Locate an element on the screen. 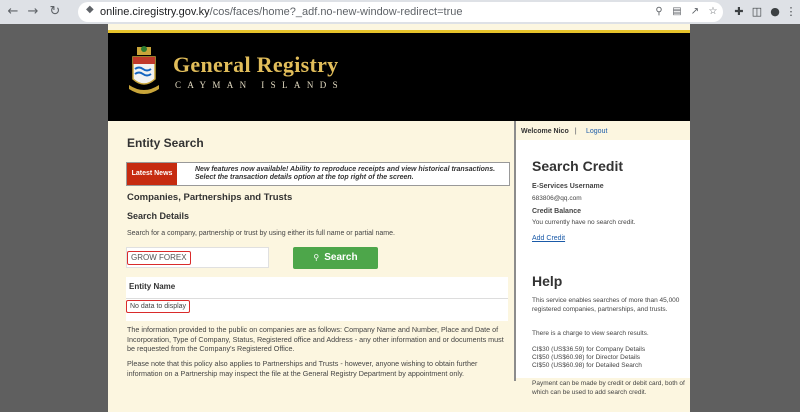 This screenshot has width=800, height=412. search-button: ⚲ Search is located at coordinates (335, 258).